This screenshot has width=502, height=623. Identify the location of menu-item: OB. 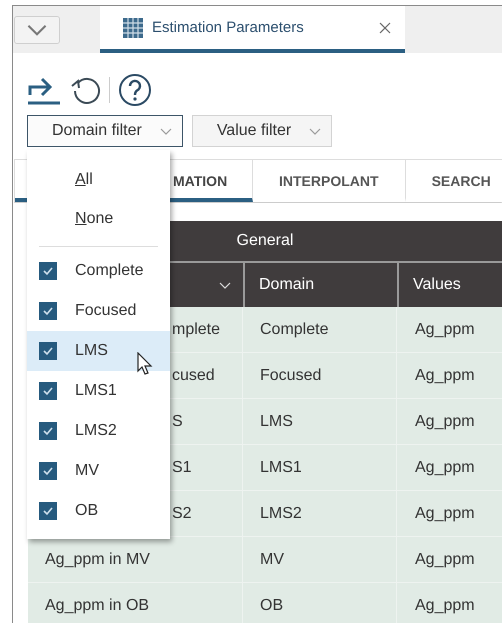
(98, 511).